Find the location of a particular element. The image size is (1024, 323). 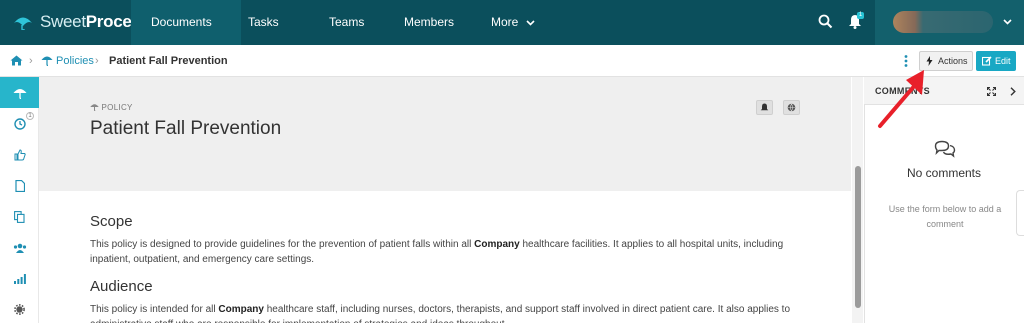

document-type-text: POLICY is located at coordinates (117, 107).